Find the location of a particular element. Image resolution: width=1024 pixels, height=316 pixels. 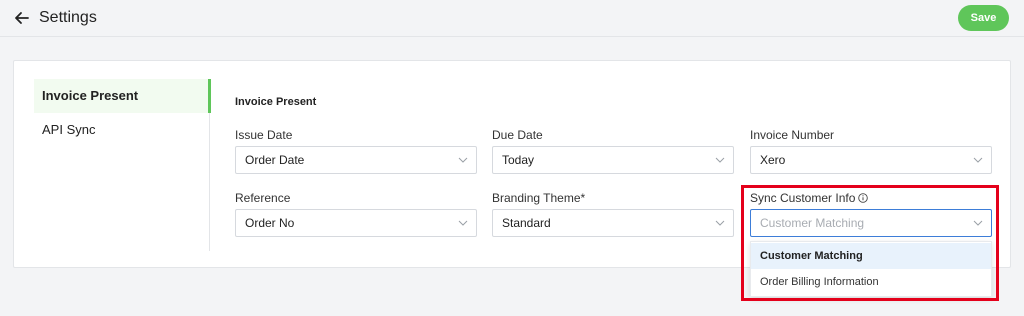

issue-date-value: Order Date is located at coordinates (275, 160).